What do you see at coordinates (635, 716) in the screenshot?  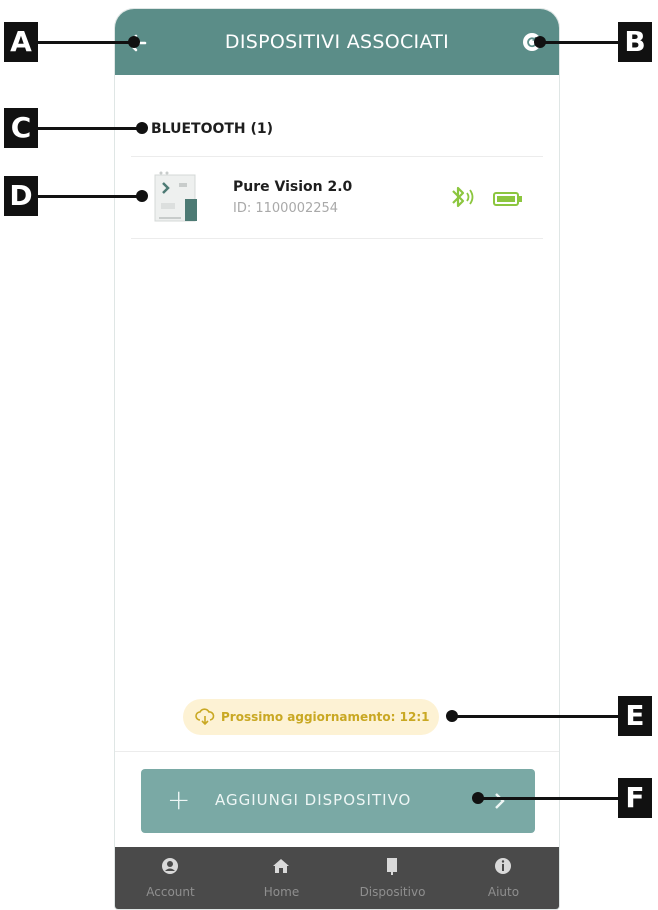 I see `callout-label-e: E` at bounding box center [635, 716].